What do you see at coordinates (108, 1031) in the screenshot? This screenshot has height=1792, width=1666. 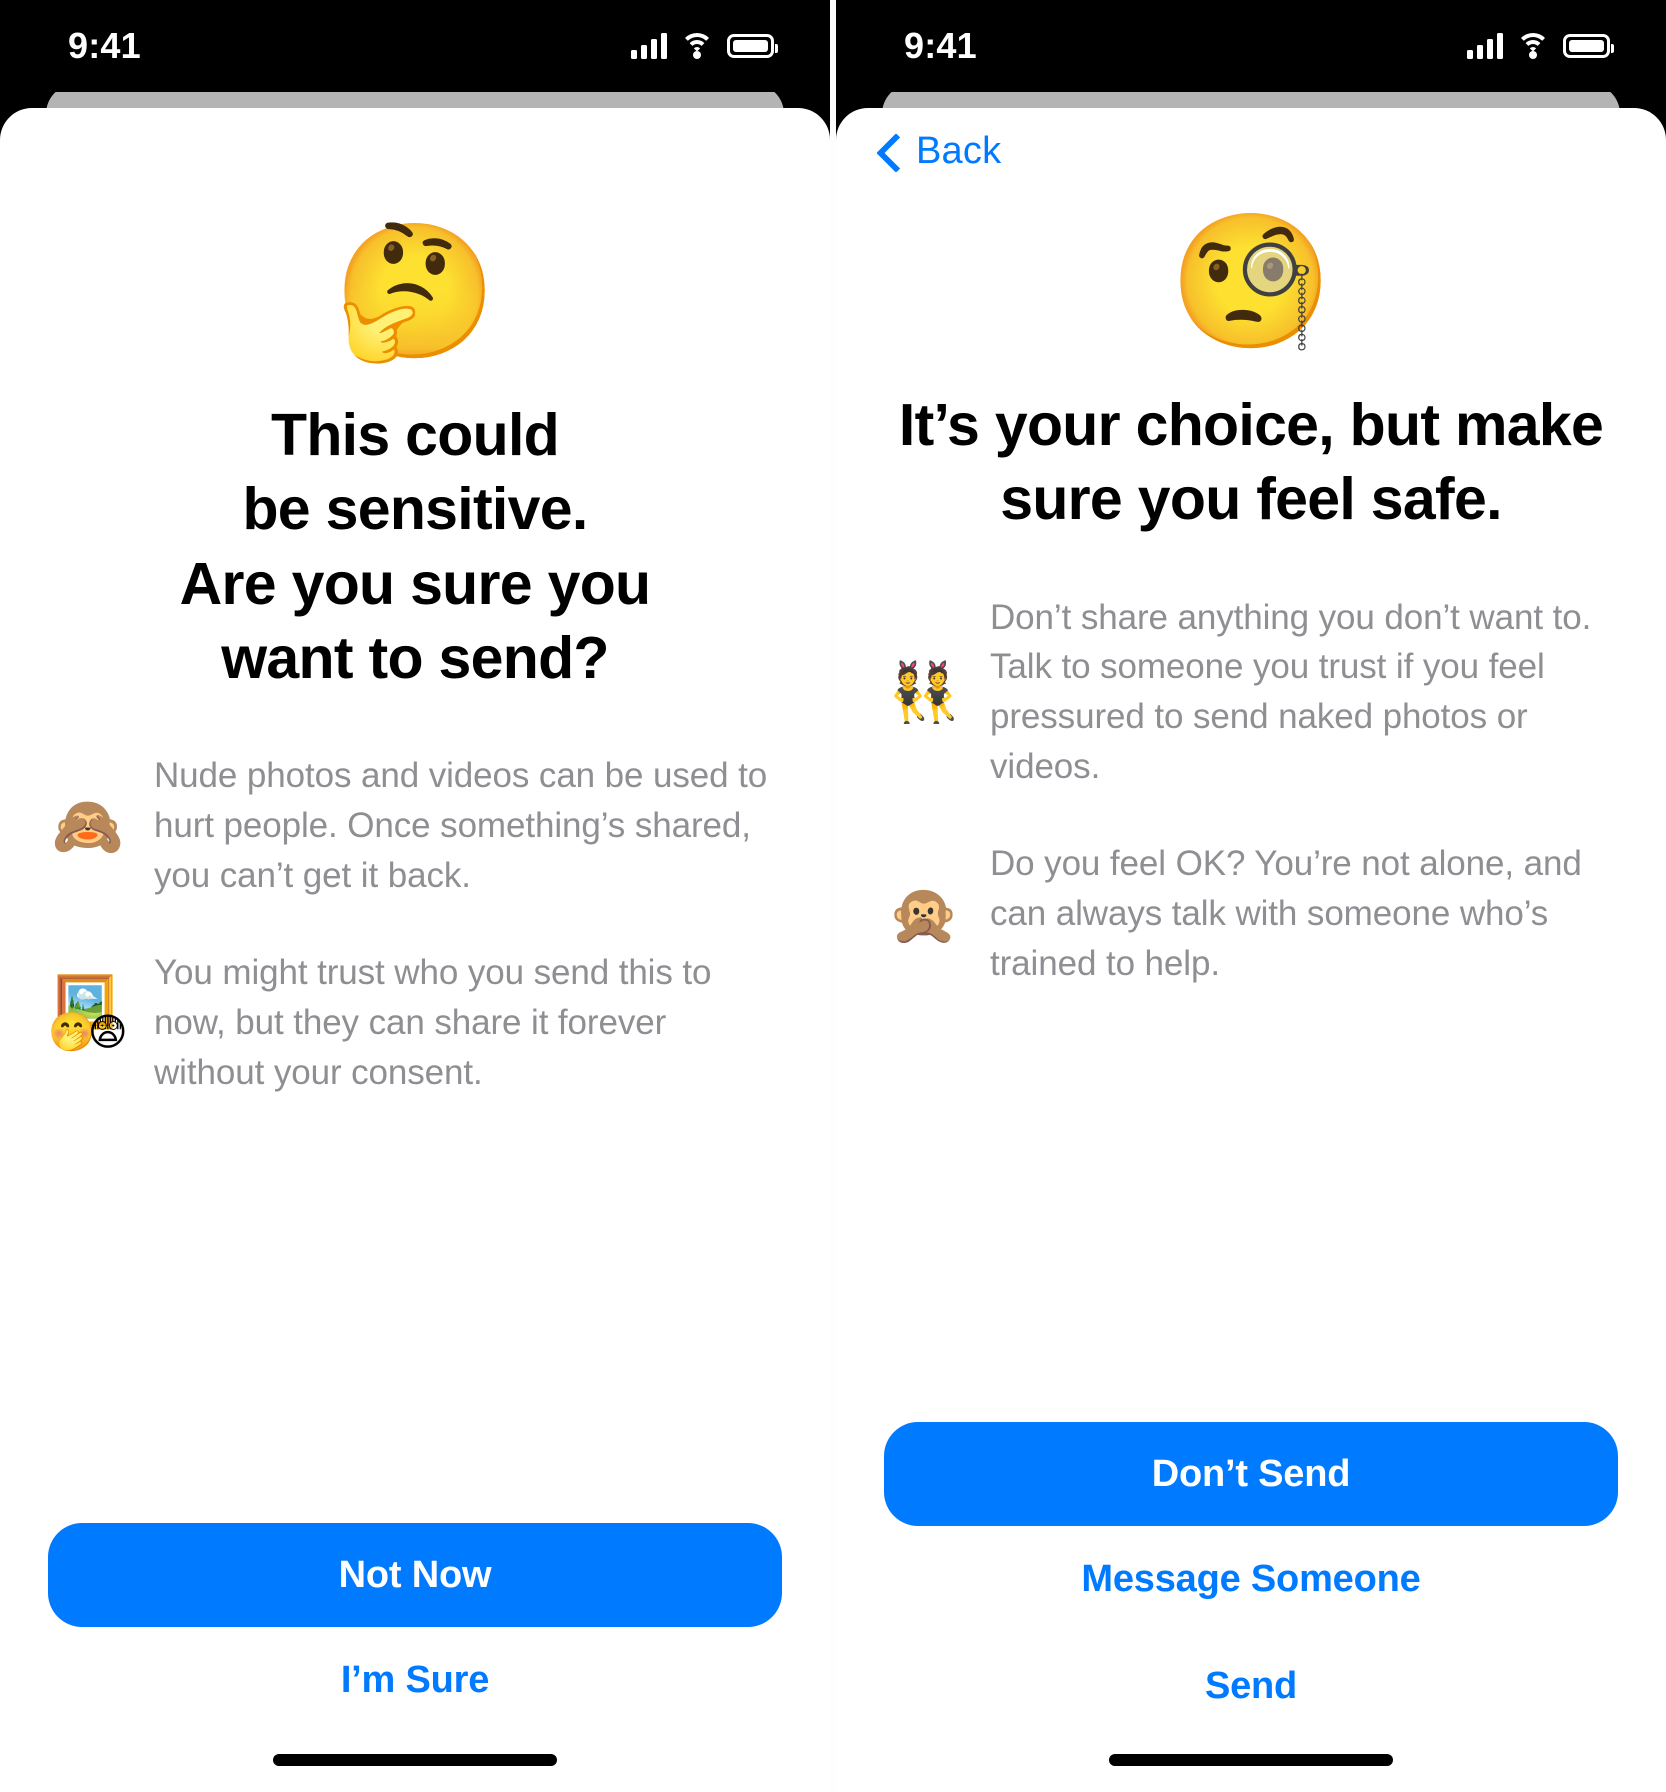 I see `fearful-face-icon: 😨` at bounding box center [108, 1031].